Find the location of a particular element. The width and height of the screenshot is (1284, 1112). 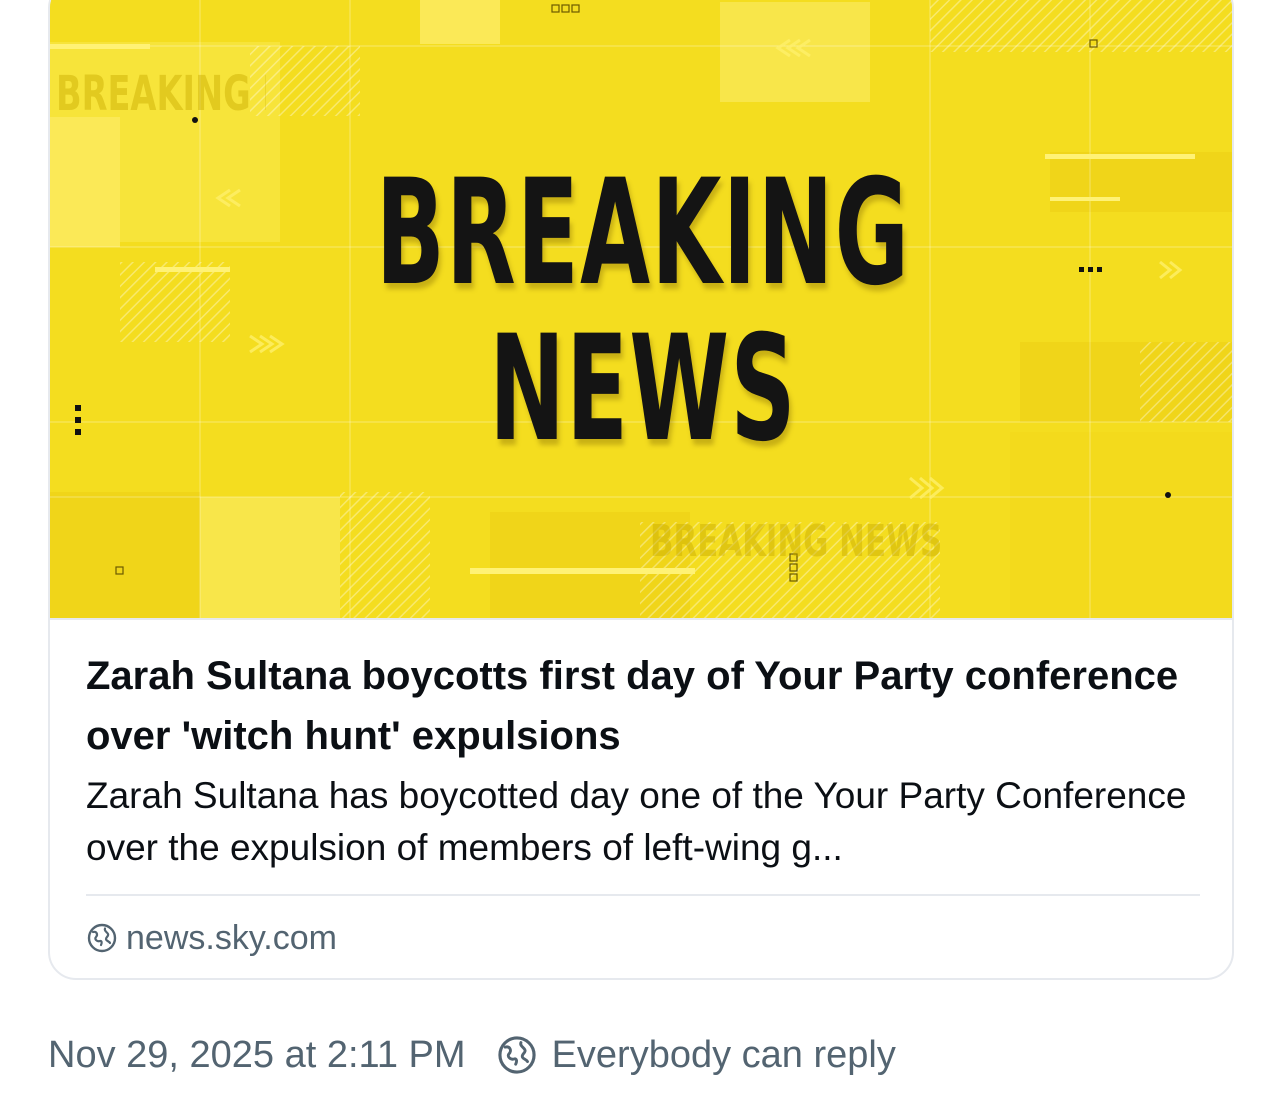

link-source: news.sky.com is located at coordinates (211, 938).